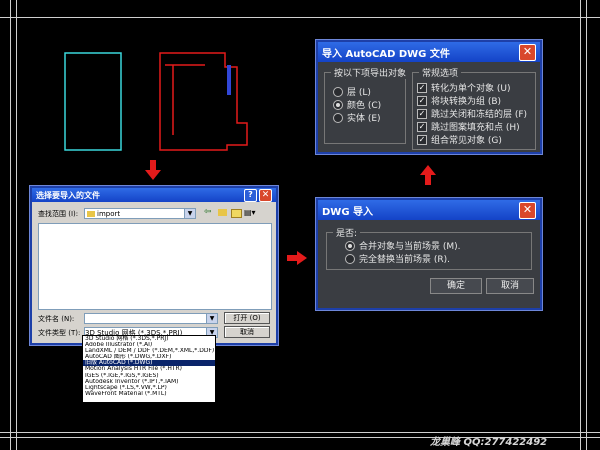  Describe the element at coordinates (56, 319) in the screenshot. I see `filename-label: 文件名 (N):` at that location.